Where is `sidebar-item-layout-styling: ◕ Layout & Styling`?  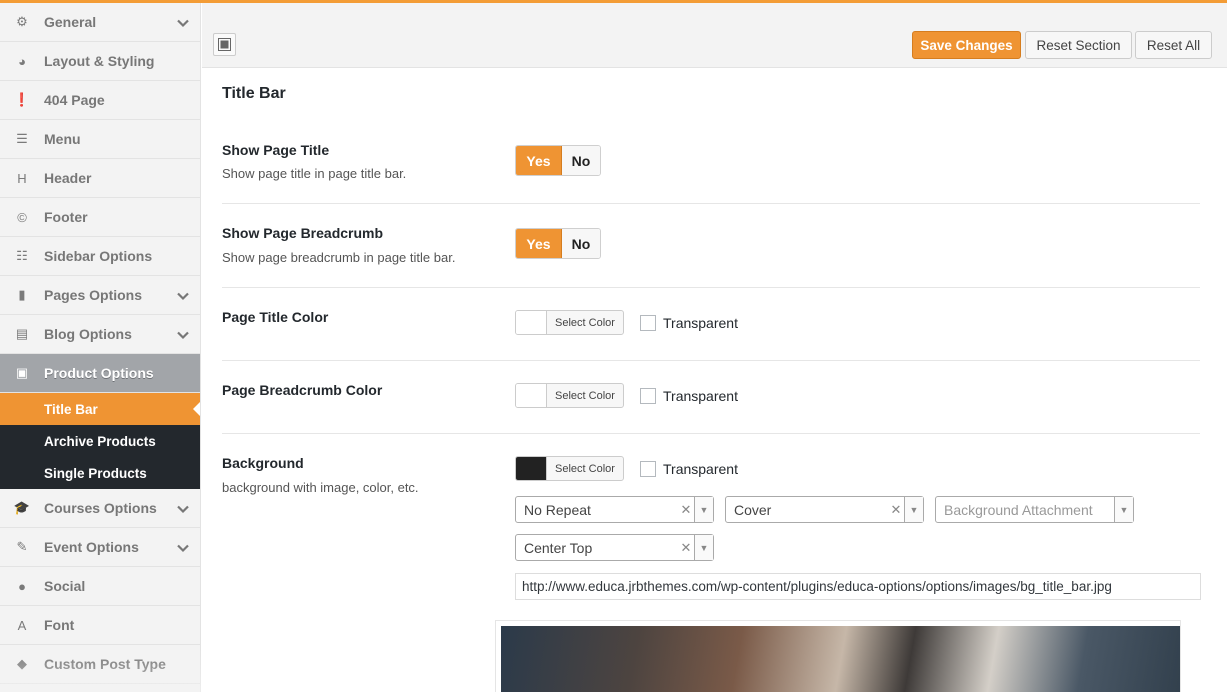
sidebar-item-layout-styling: ◕ Layout & Styling is located at coordinates (100, 61).